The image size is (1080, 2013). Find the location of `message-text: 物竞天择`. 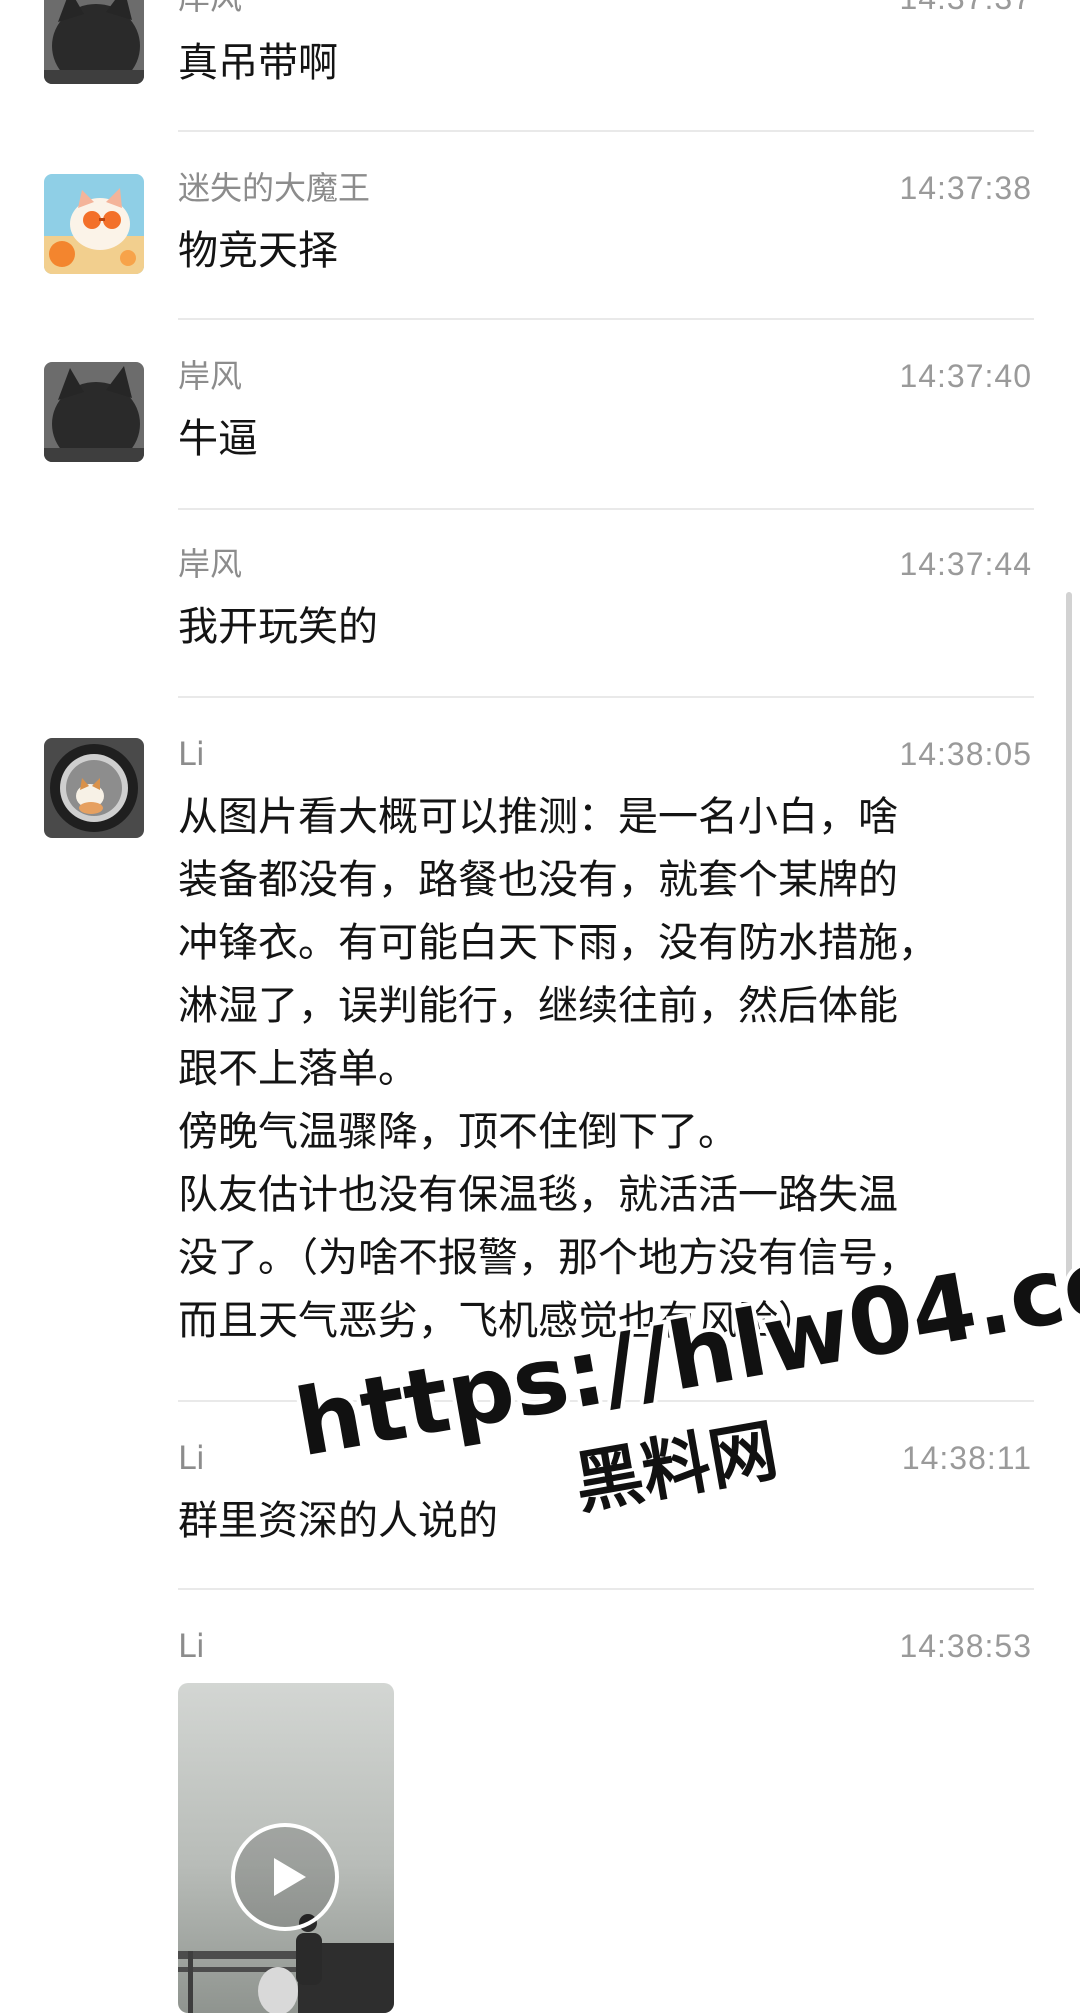

message-text: 物竞天择 is located at coordinates (608, 251).